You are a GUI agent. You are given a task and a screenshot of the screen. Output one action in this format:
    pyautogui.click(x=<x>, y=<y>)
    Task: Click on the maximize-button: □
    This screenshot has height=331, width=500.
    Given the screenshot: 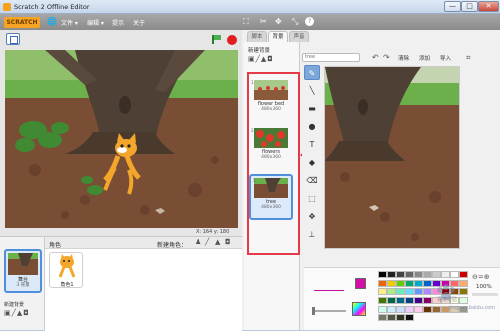 What is the action you would take?
    pyautogui.click(x=469, y=6)
    